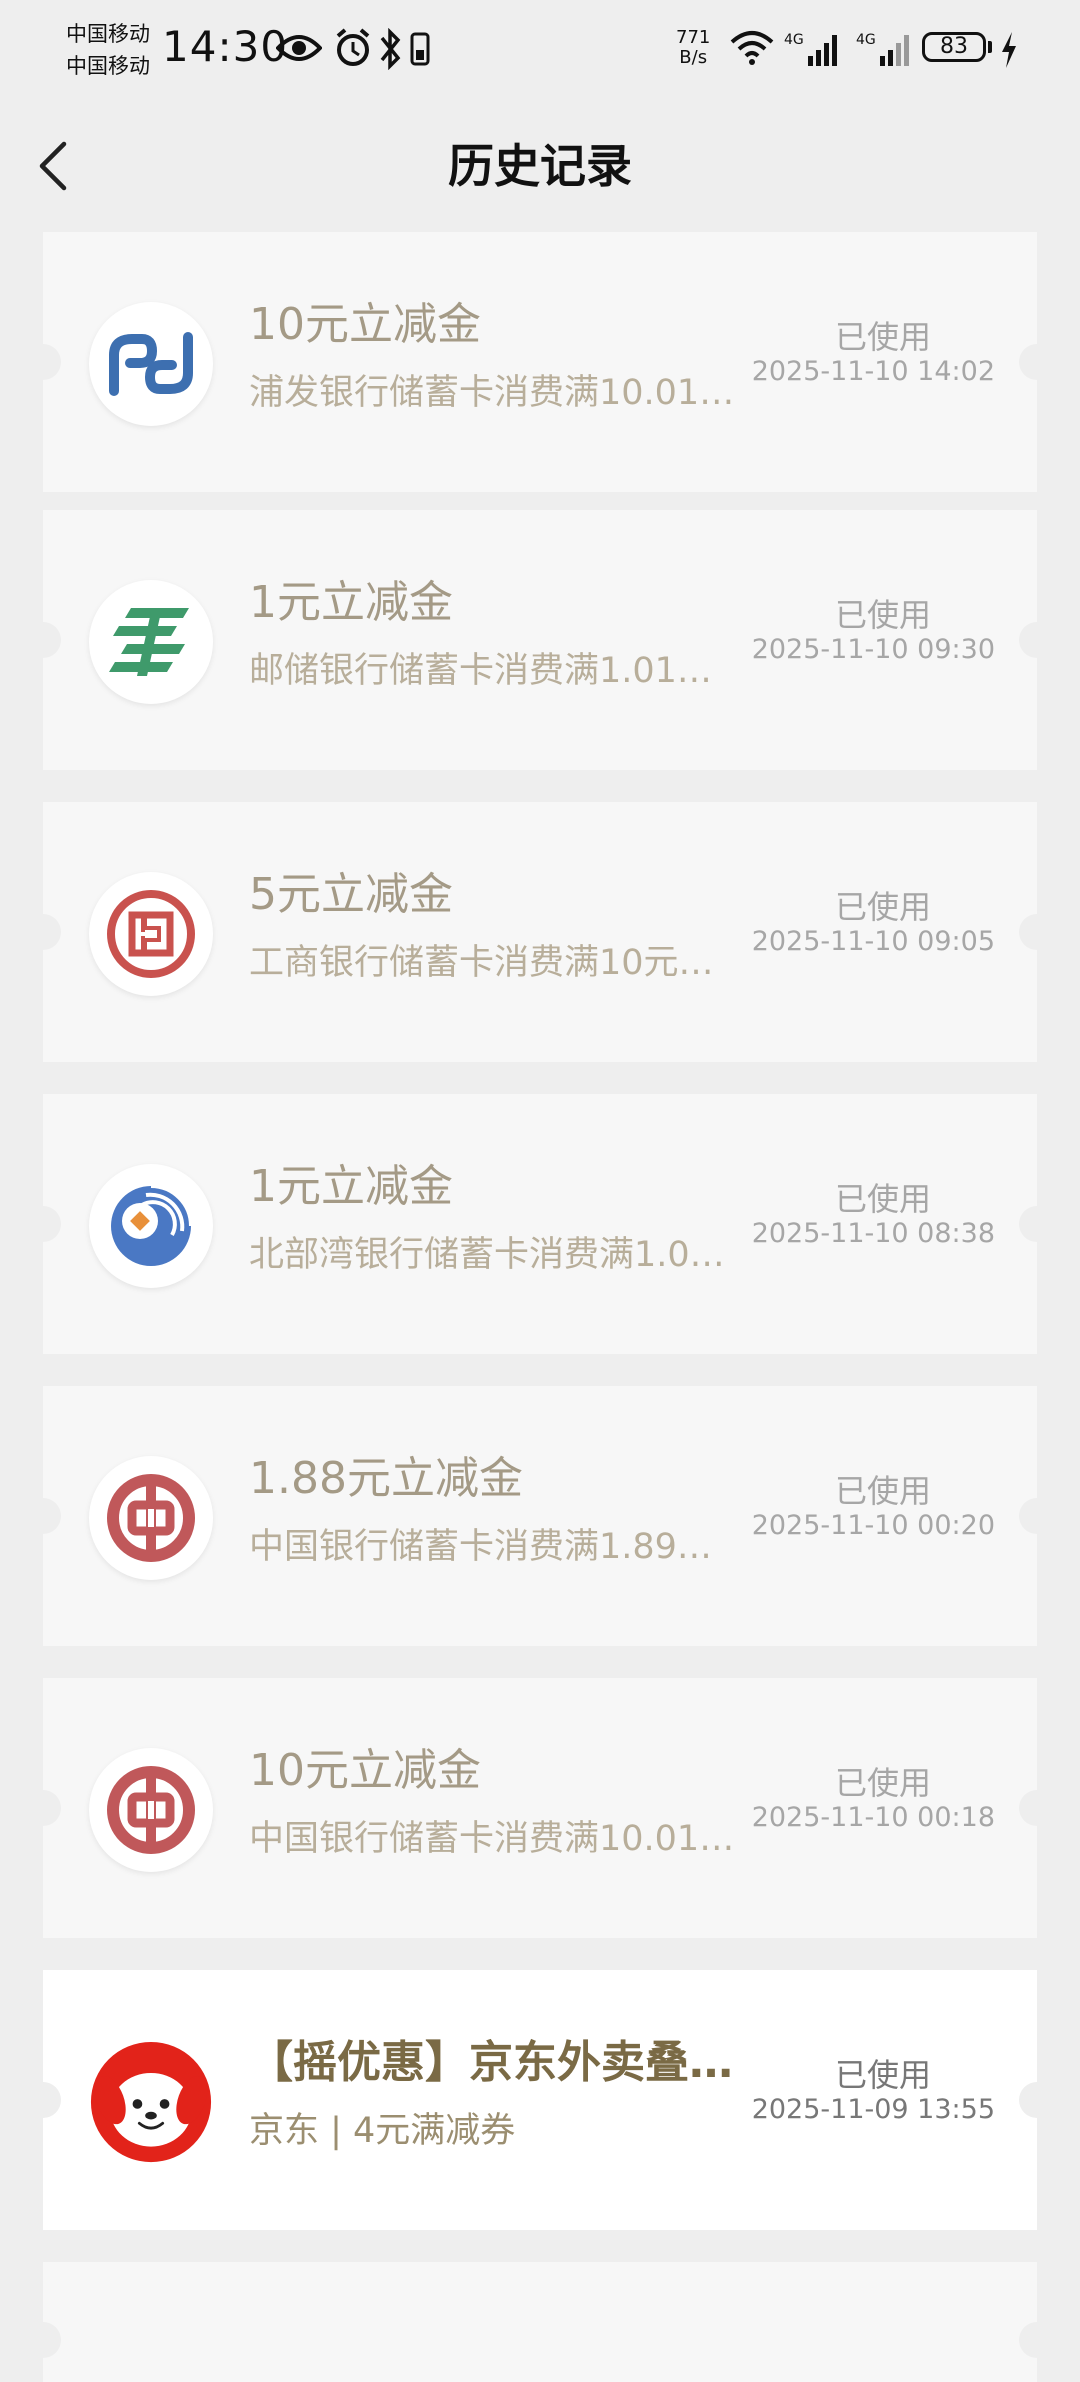 The width and height of the screenshot is (1080, 2382). I want to click on alarm-icon, so click(353, 47).